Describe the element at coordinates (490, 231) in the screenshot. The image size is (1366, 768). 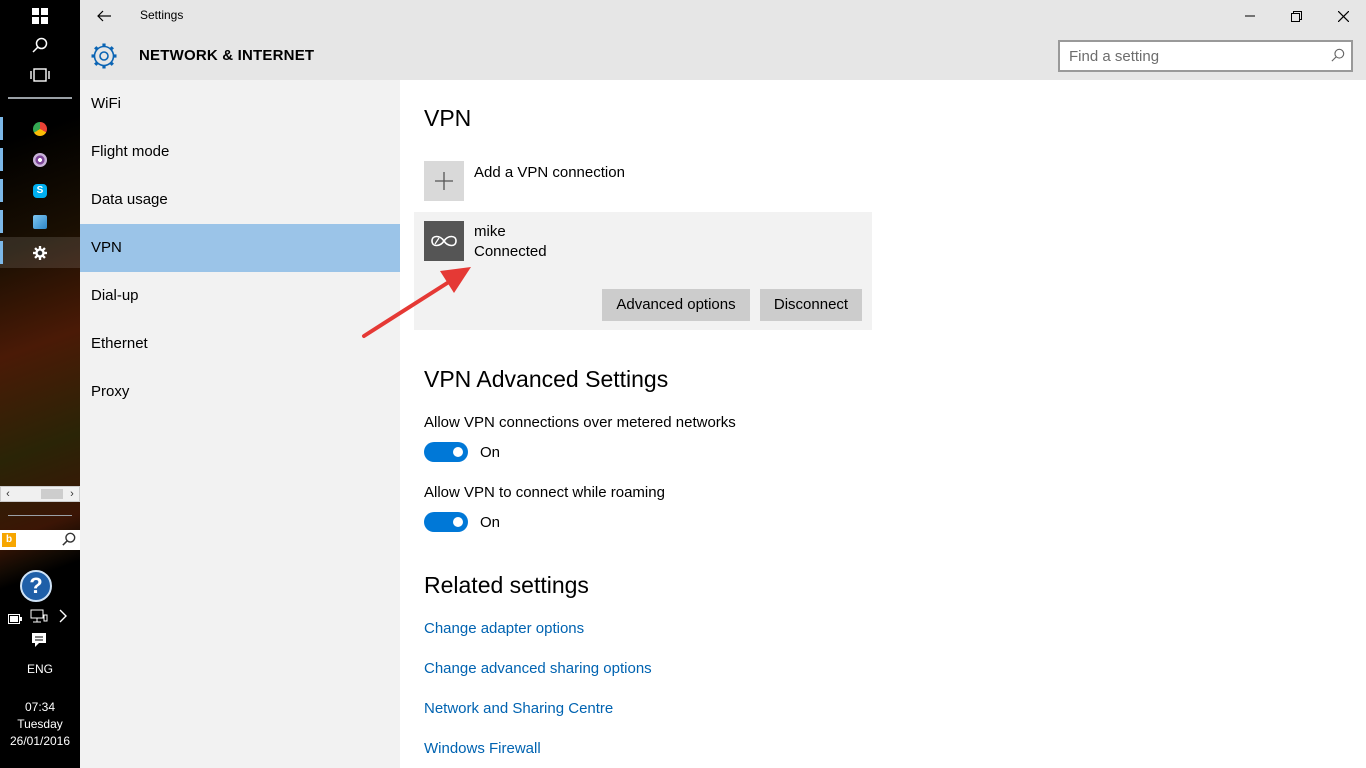
I see `vpn-connection-name: mike` at that location.